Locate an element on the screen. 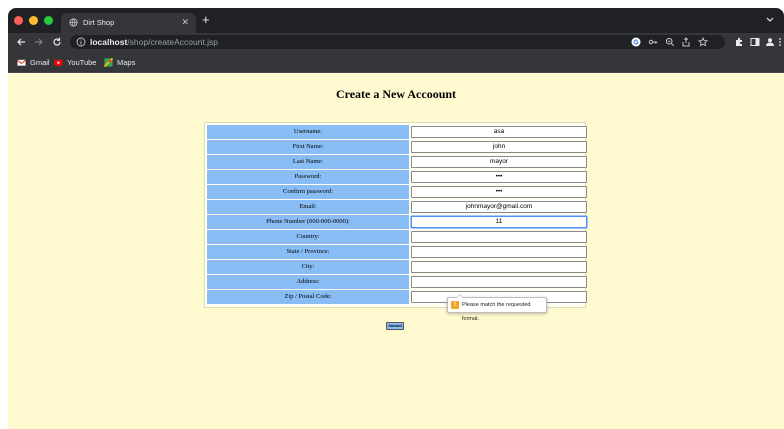 The image size is (784, 429). address-bar: localhost/shop/createAccount.jsp is located at coordinates (397, 42).